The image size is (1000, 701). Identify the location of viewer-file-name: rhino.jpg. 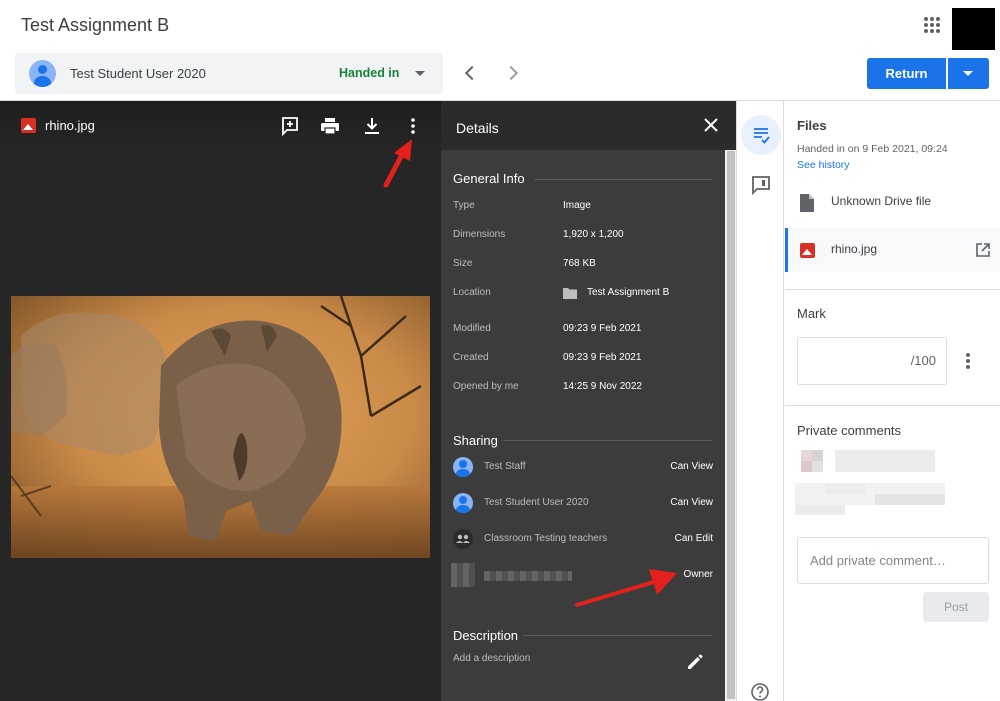
(70, 125).